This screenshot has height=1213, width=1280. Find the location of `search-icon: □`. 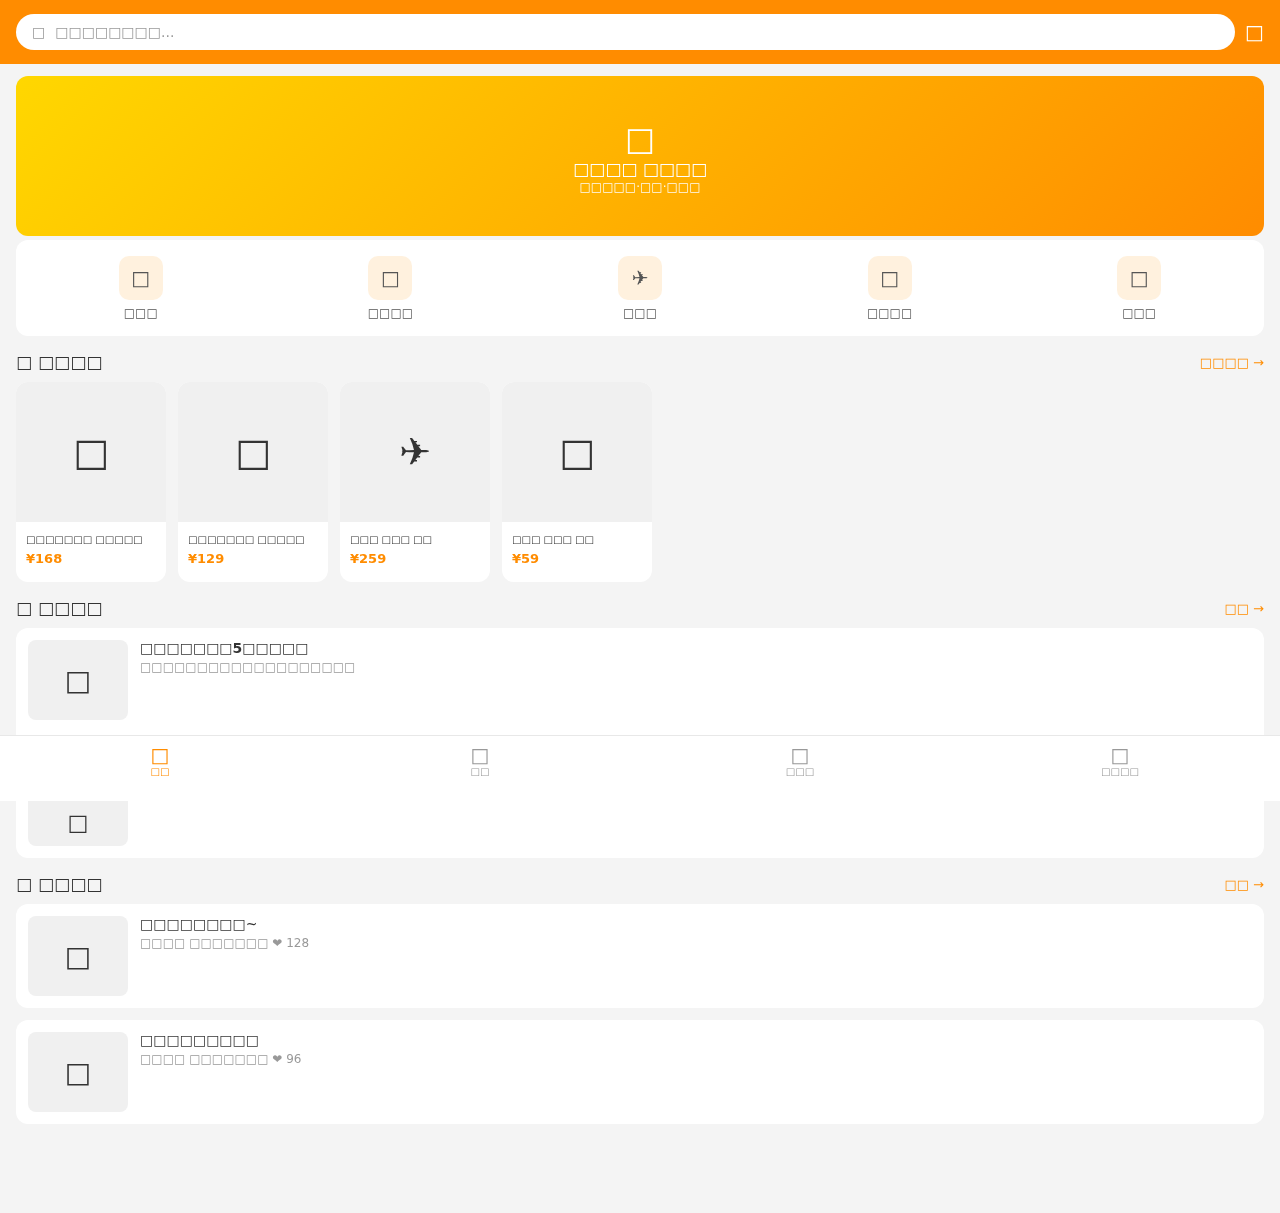

search-icon: □ is located at coordinates (39, 32).